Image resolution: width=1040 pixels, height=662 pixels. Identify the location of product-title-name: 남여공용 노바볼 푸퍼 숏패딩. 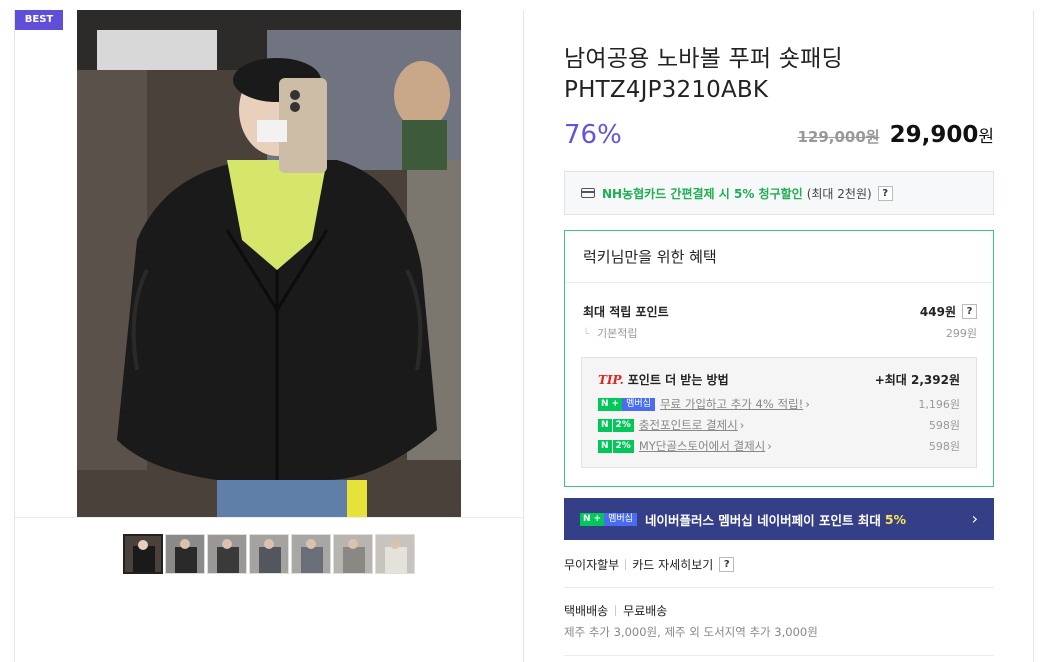
(703, 59).